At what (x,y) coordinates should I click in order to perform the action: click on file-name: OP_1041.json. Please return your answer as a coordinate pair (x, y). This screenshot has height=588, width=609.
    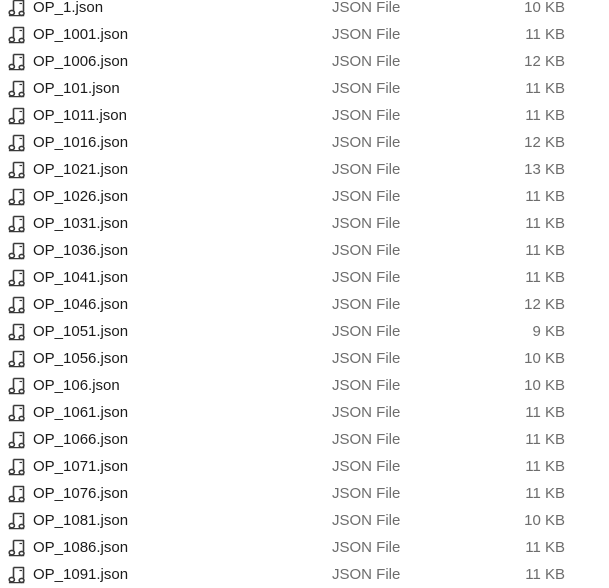
    Looking at the image, I should click on (81, 277).